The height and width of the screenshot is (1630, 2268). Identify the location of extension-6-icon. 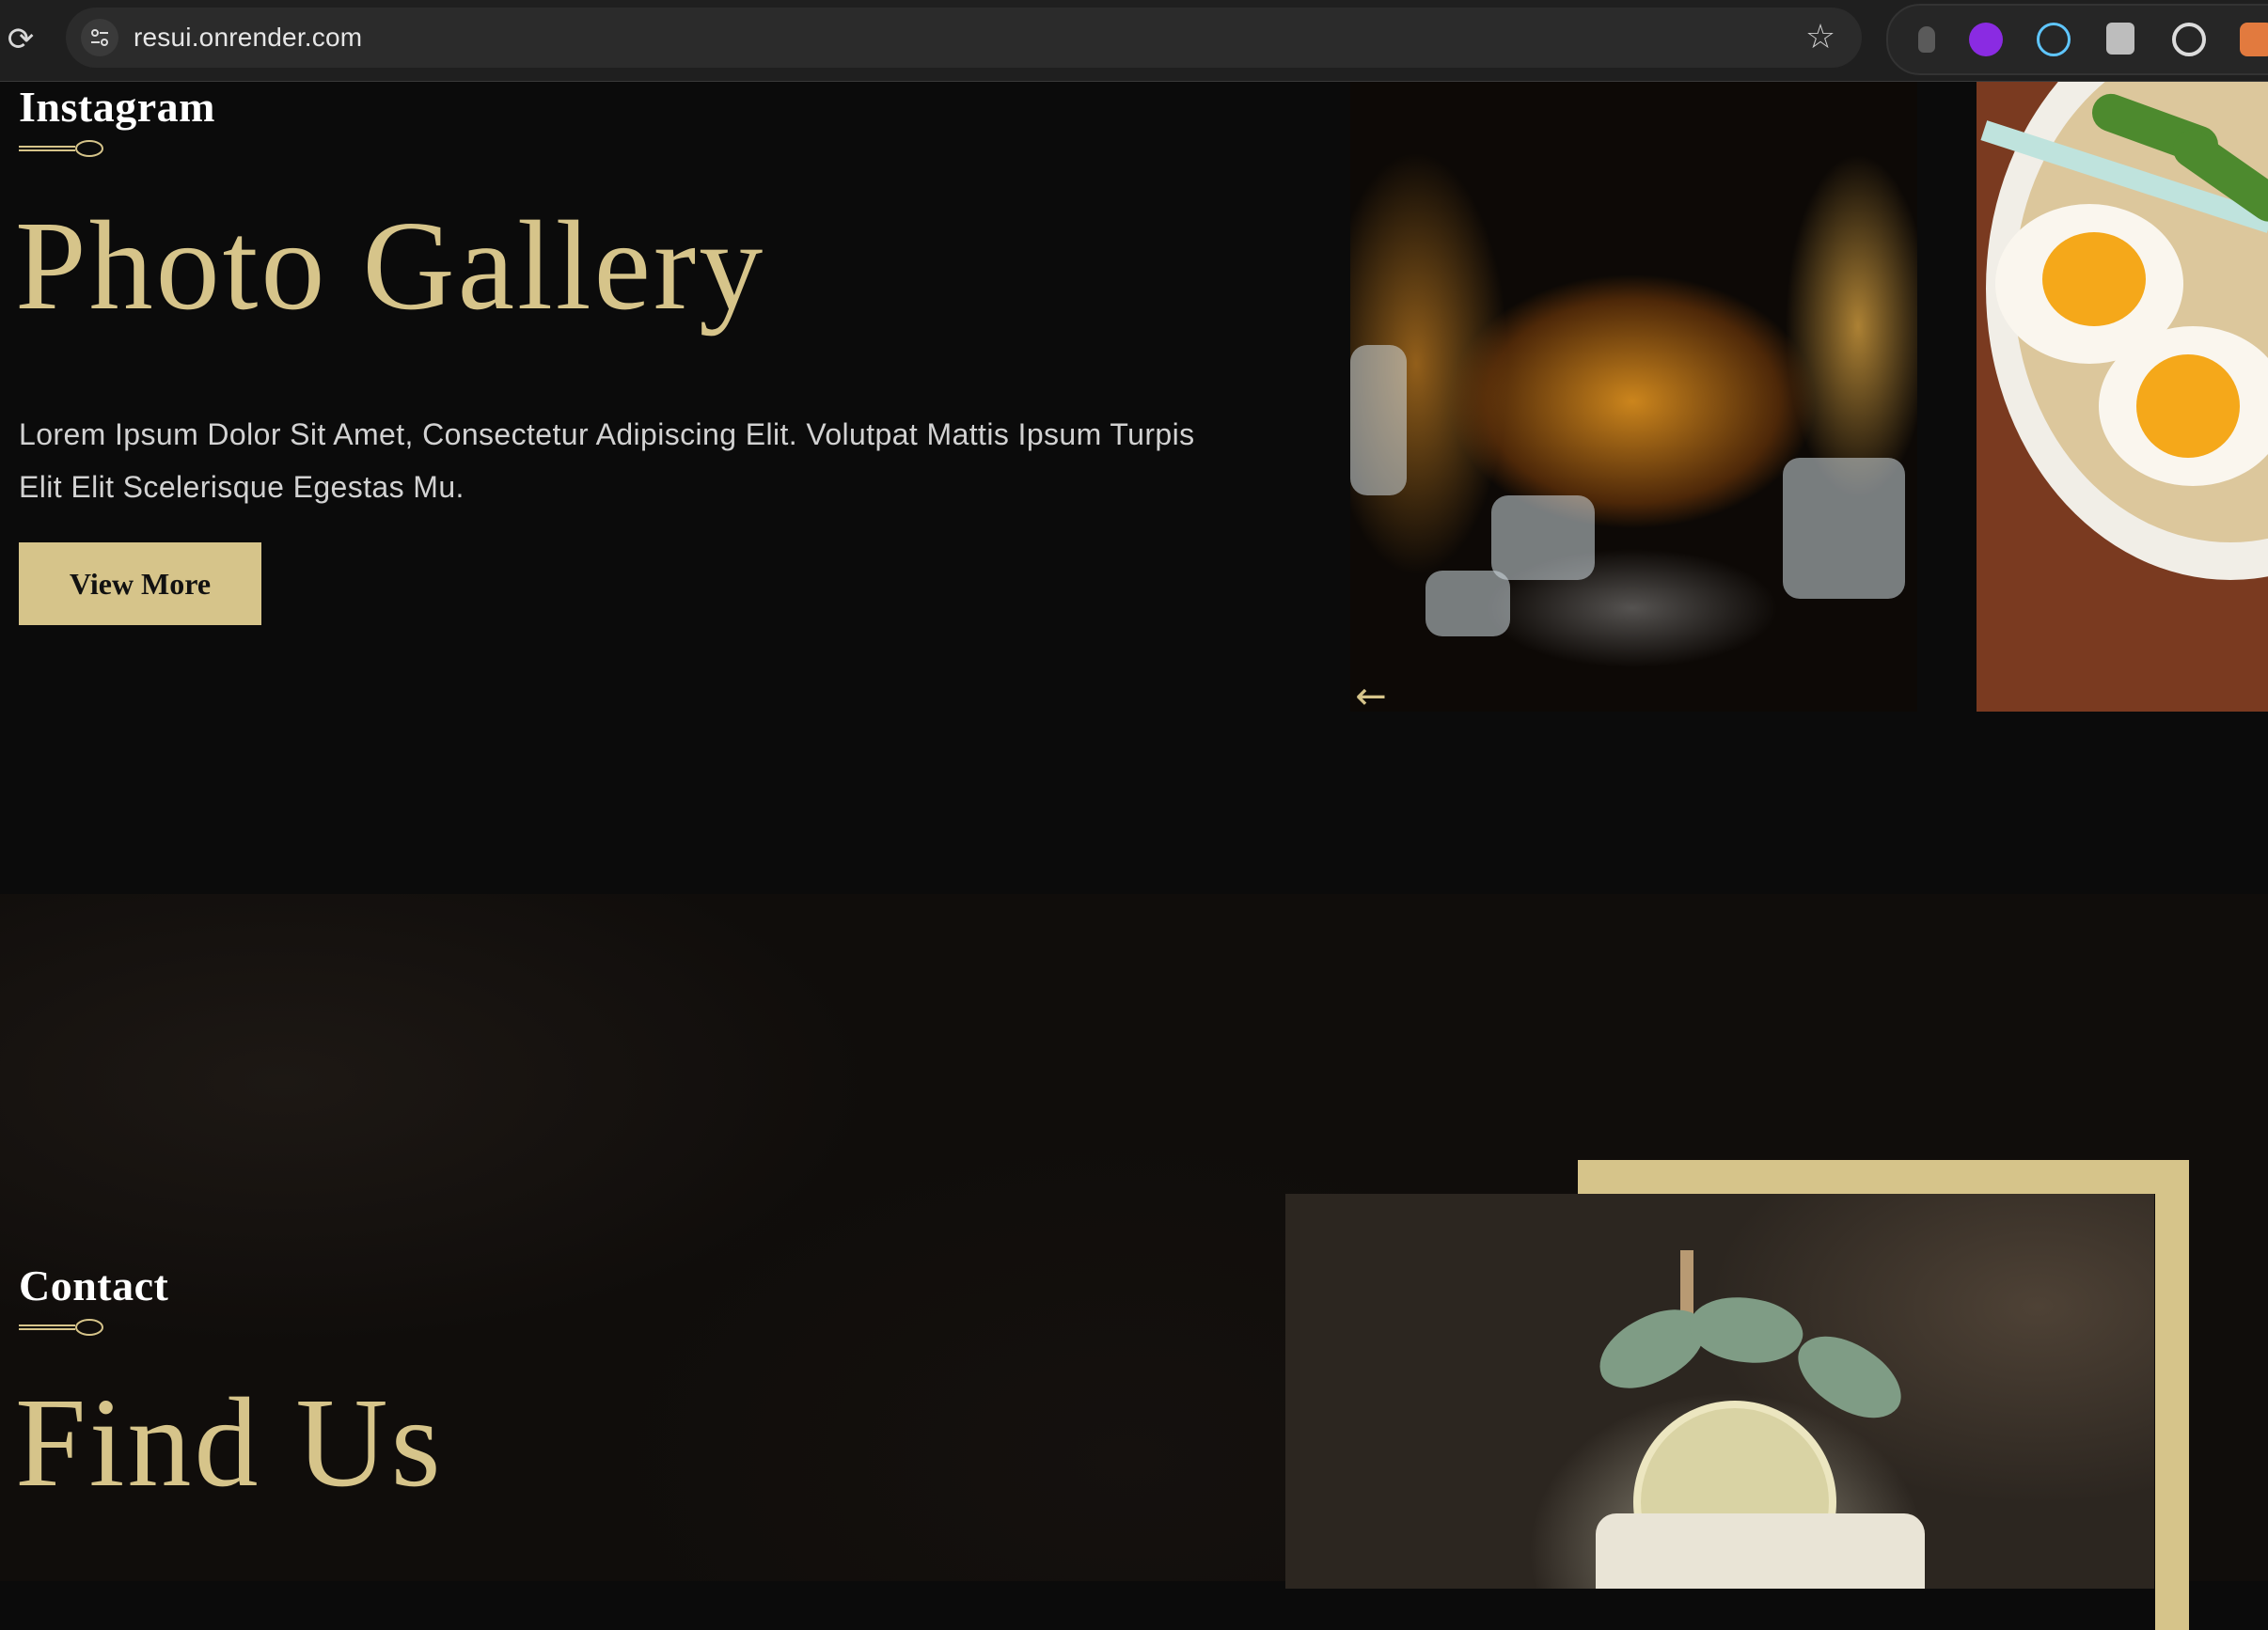
(2254, 39).